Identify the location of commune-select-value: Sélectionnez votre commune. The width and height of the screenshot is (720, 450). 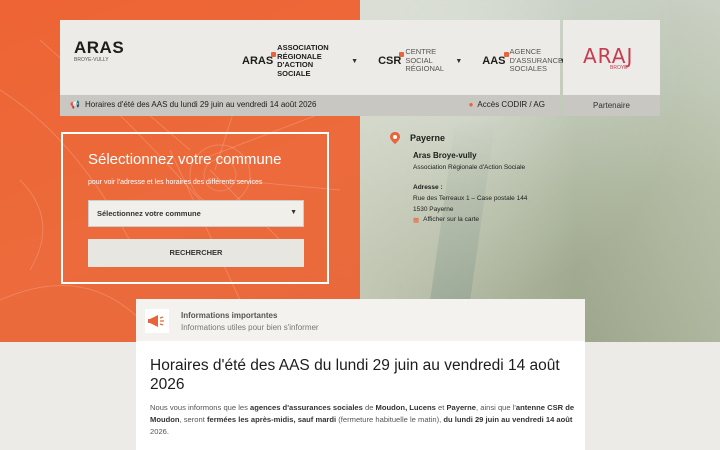
(149, 213).